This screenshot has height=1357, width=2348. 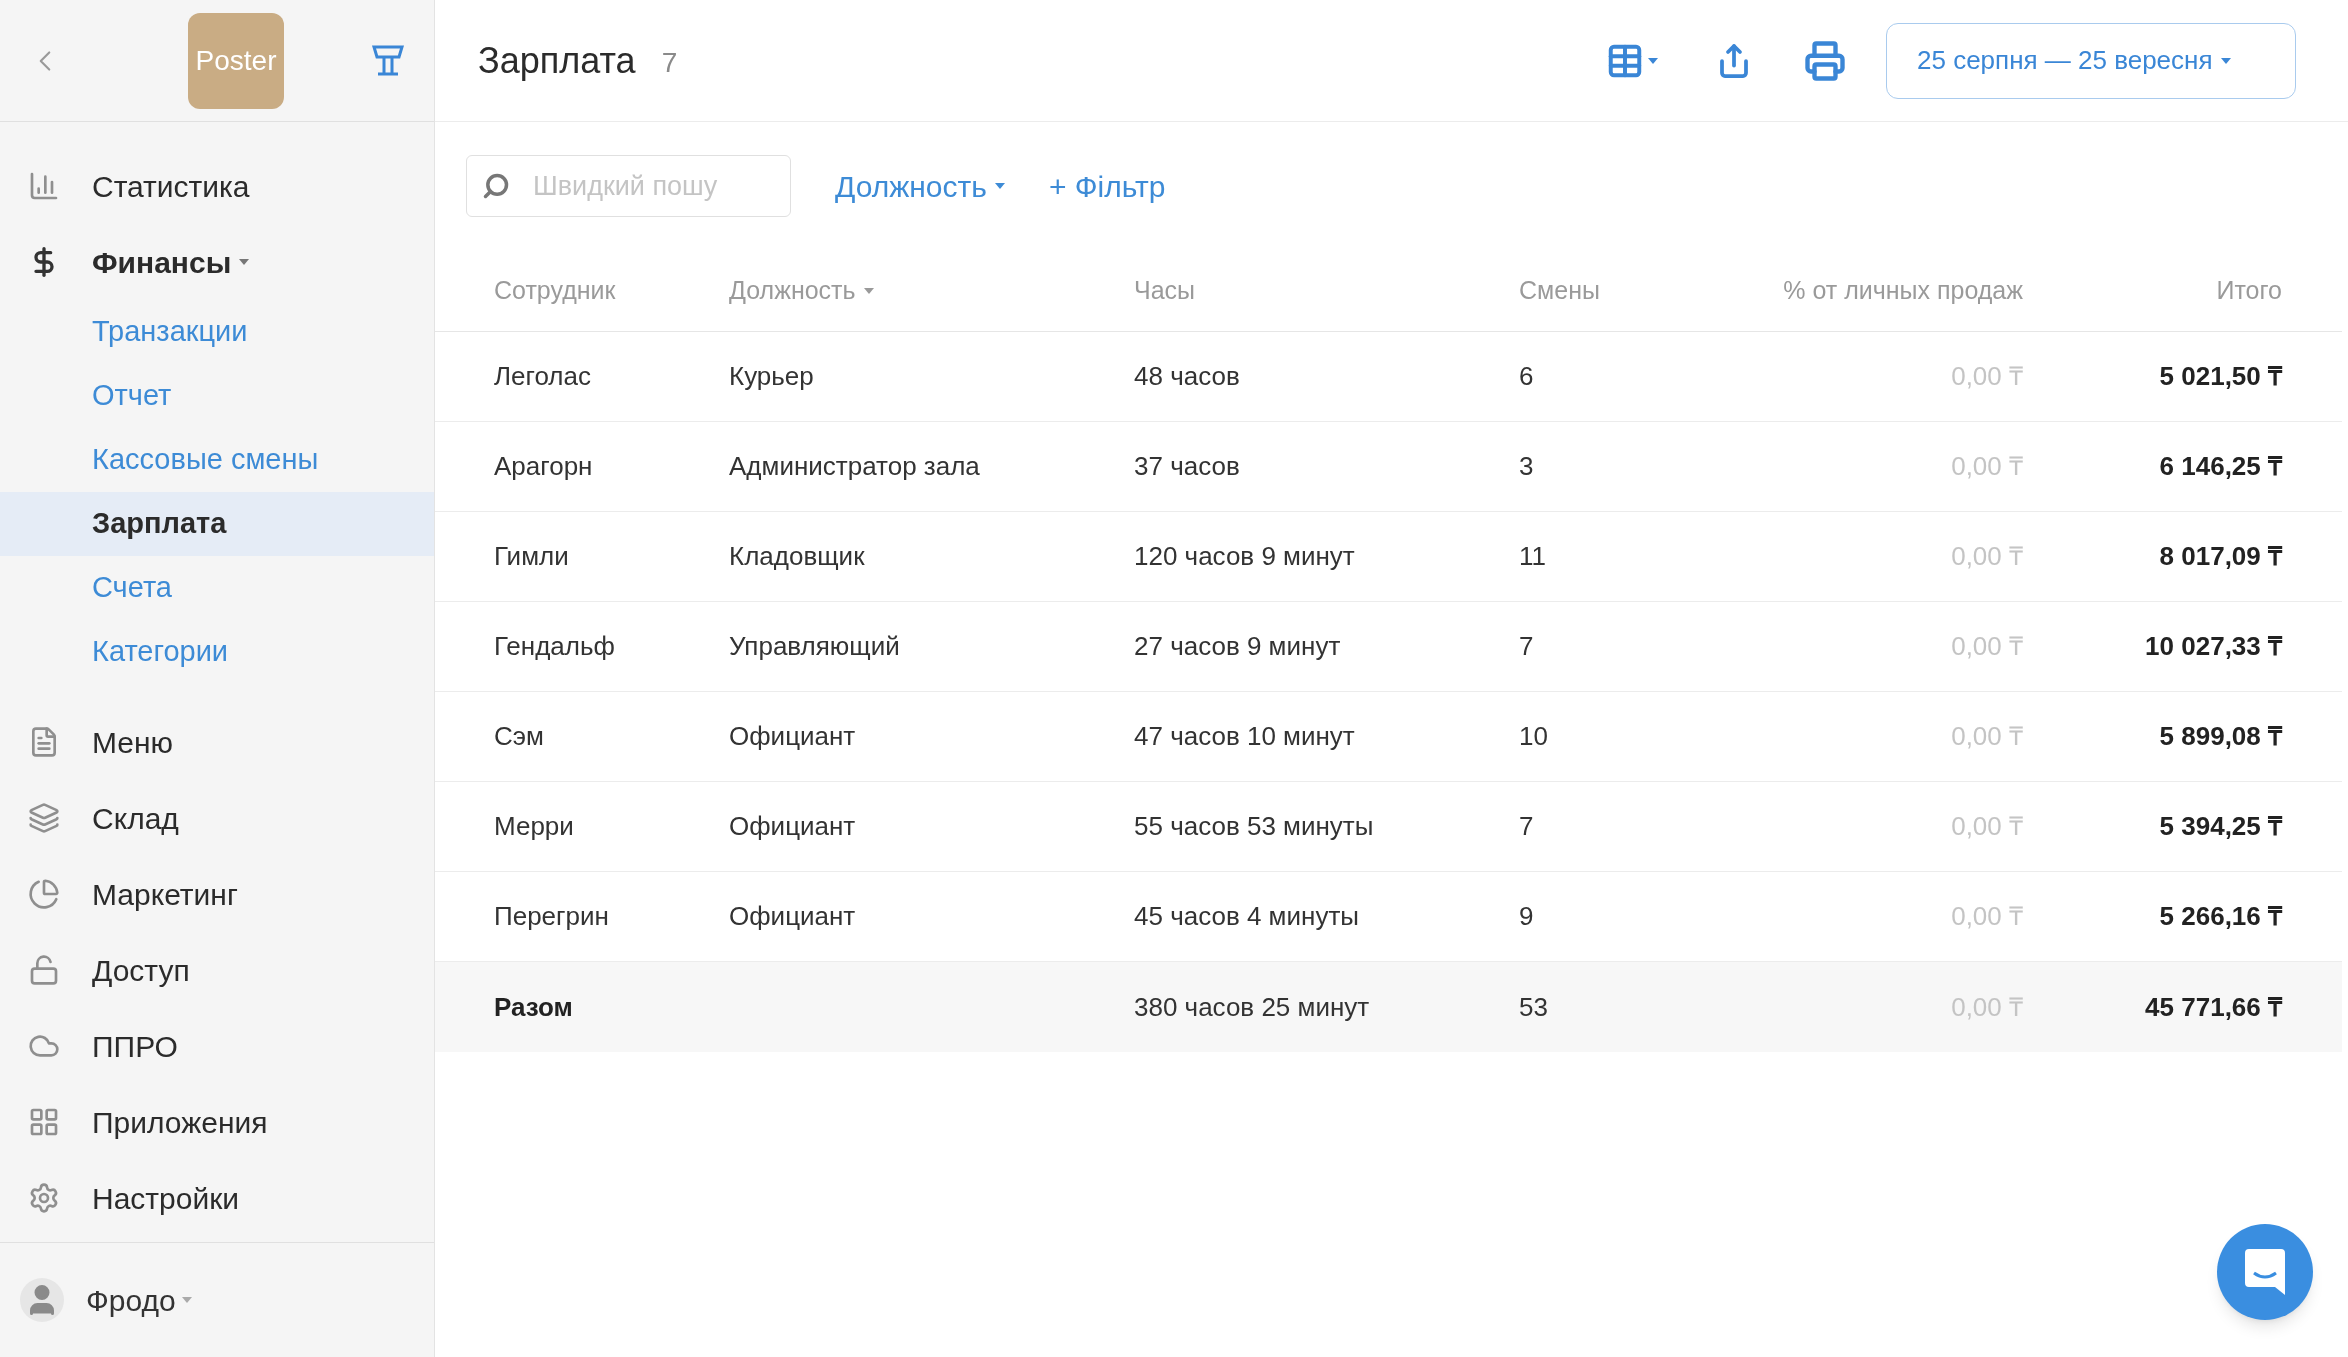 I want to click on table-cell-text: 8 017,09 ₸, so click(x=2220, y=556).